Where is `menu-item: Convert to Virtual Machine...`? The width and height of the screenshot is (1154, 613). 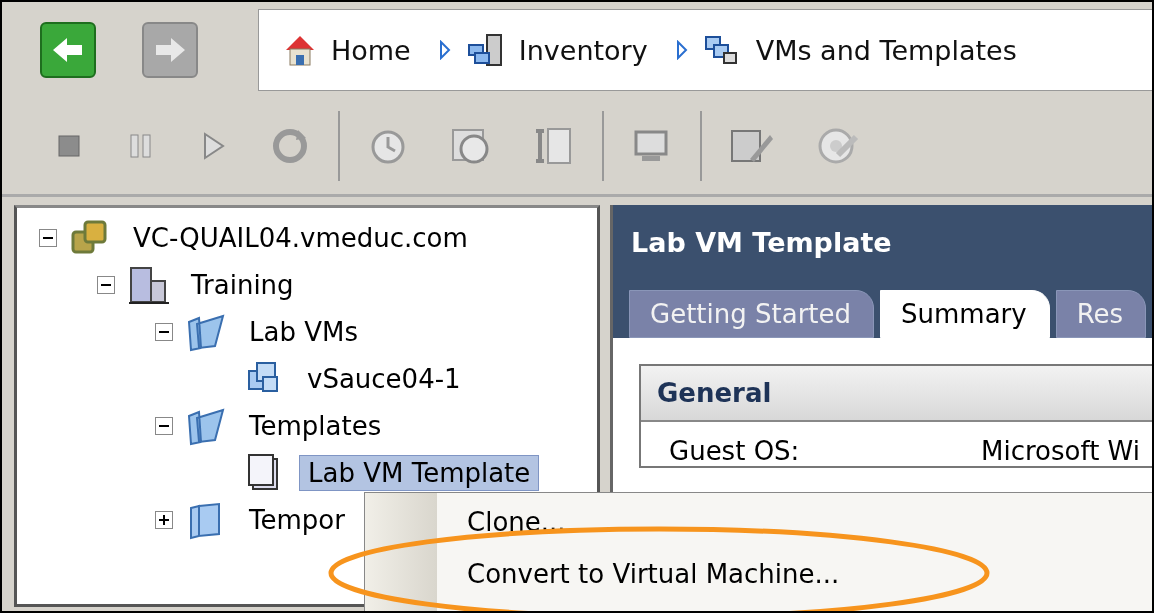 menu-item: Convert to Virtual Machine... is located at coordinates (653, 574).